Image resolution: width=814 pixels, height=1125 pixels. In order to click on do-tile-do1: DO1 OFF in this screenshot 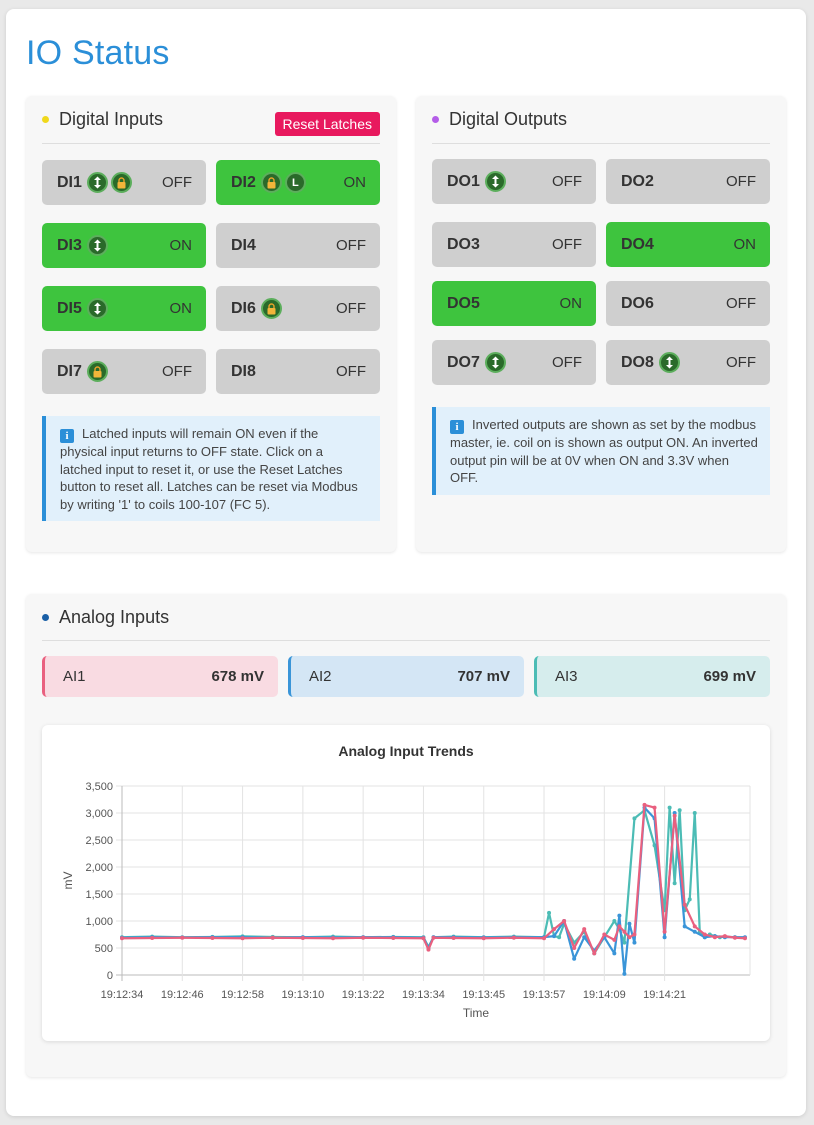, I will do `click(514, 181)`.